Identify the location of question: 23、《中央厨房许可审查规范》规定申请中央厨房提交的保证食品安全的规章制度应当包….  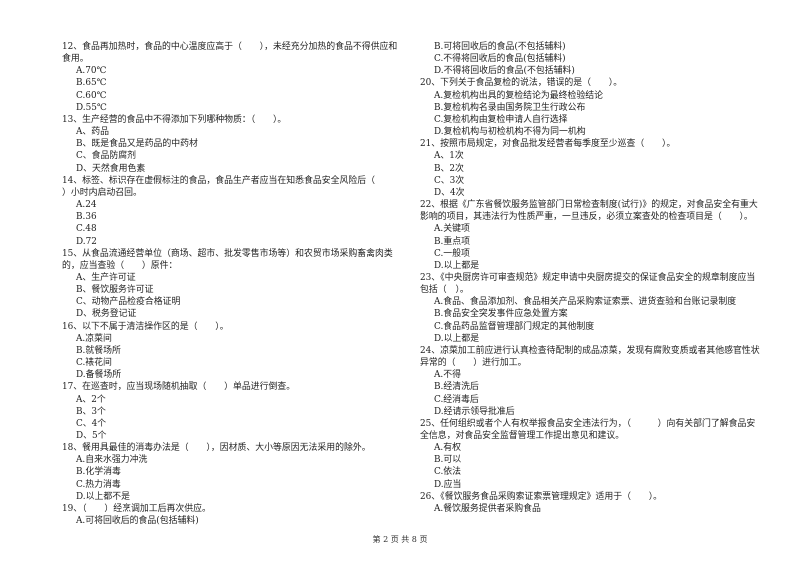
(591, 308).